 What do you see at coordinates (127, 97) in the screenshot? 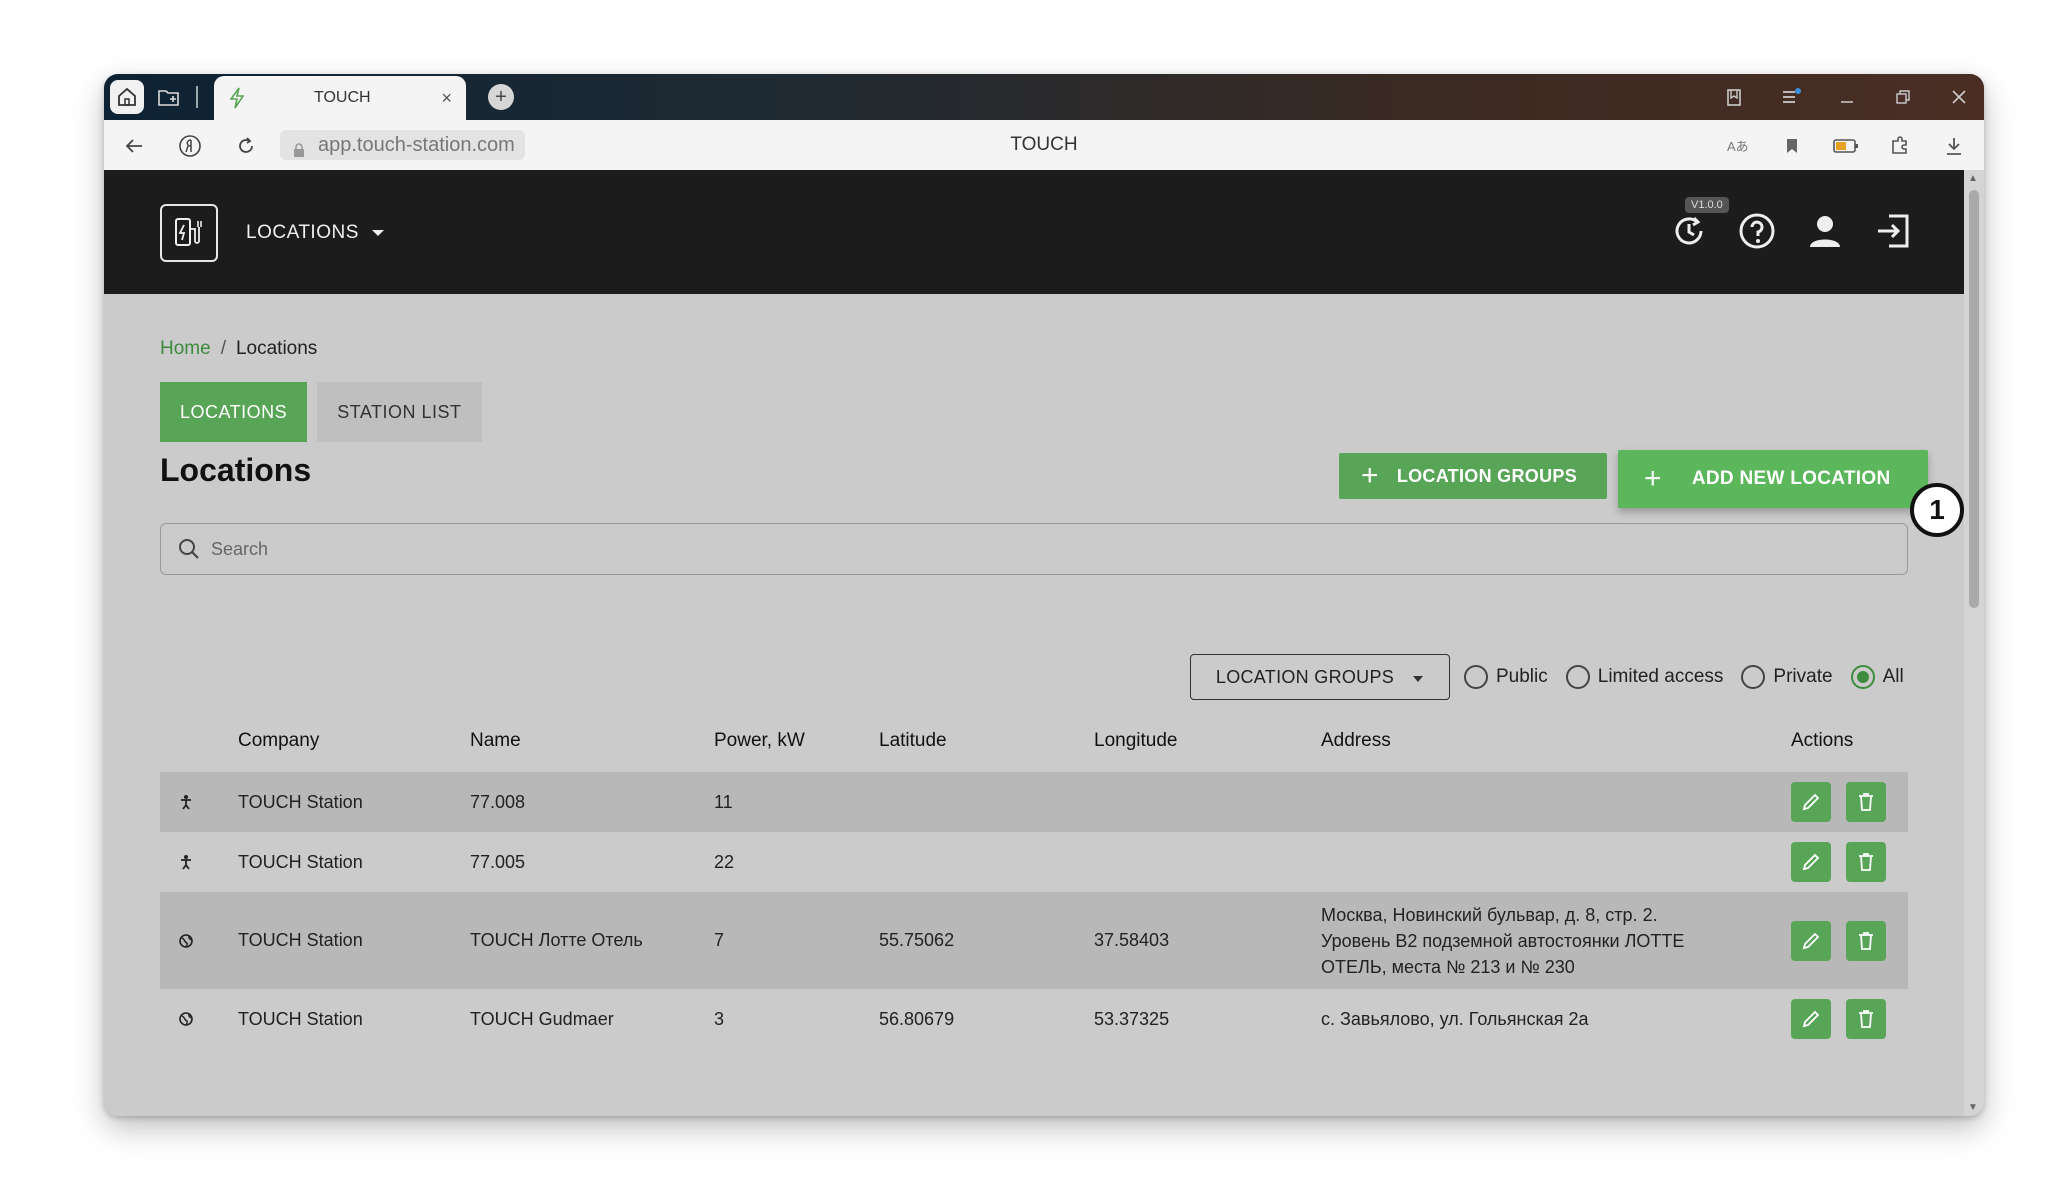
I see `home-icon` at bounding box center [127, 97].